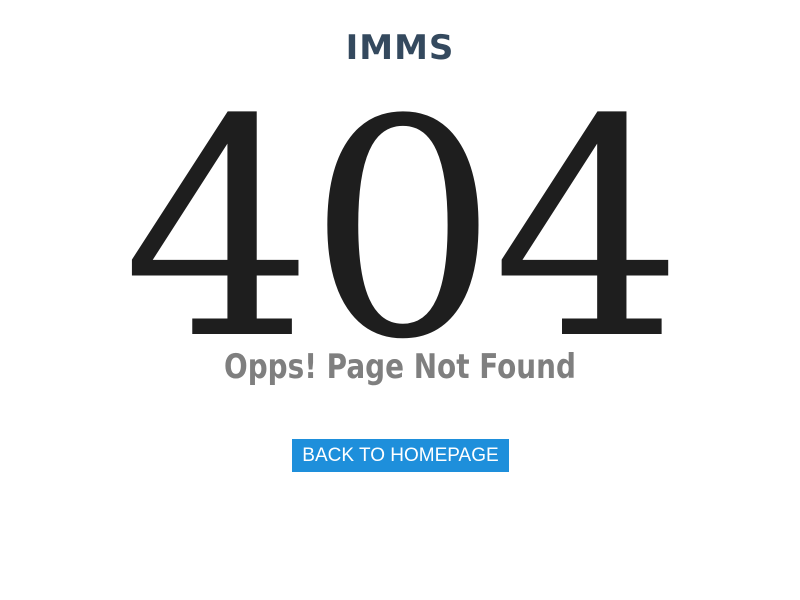  What do you see at coordinates (400, 367) in the screenshot?
I see `error-message: Opps! Page Not Found` at bounding box center [400, 367].